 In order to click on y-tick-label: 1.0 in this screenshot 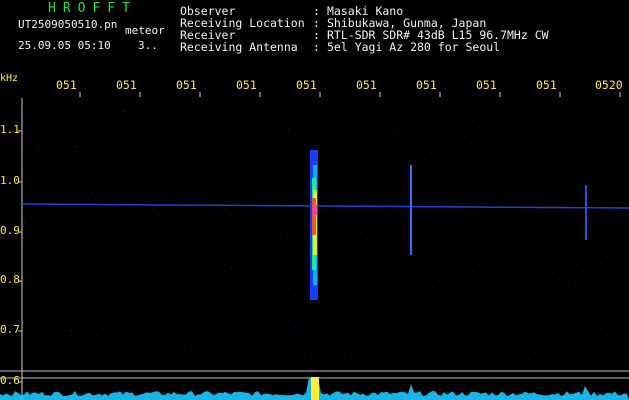, I will do `click(10, 180)`.